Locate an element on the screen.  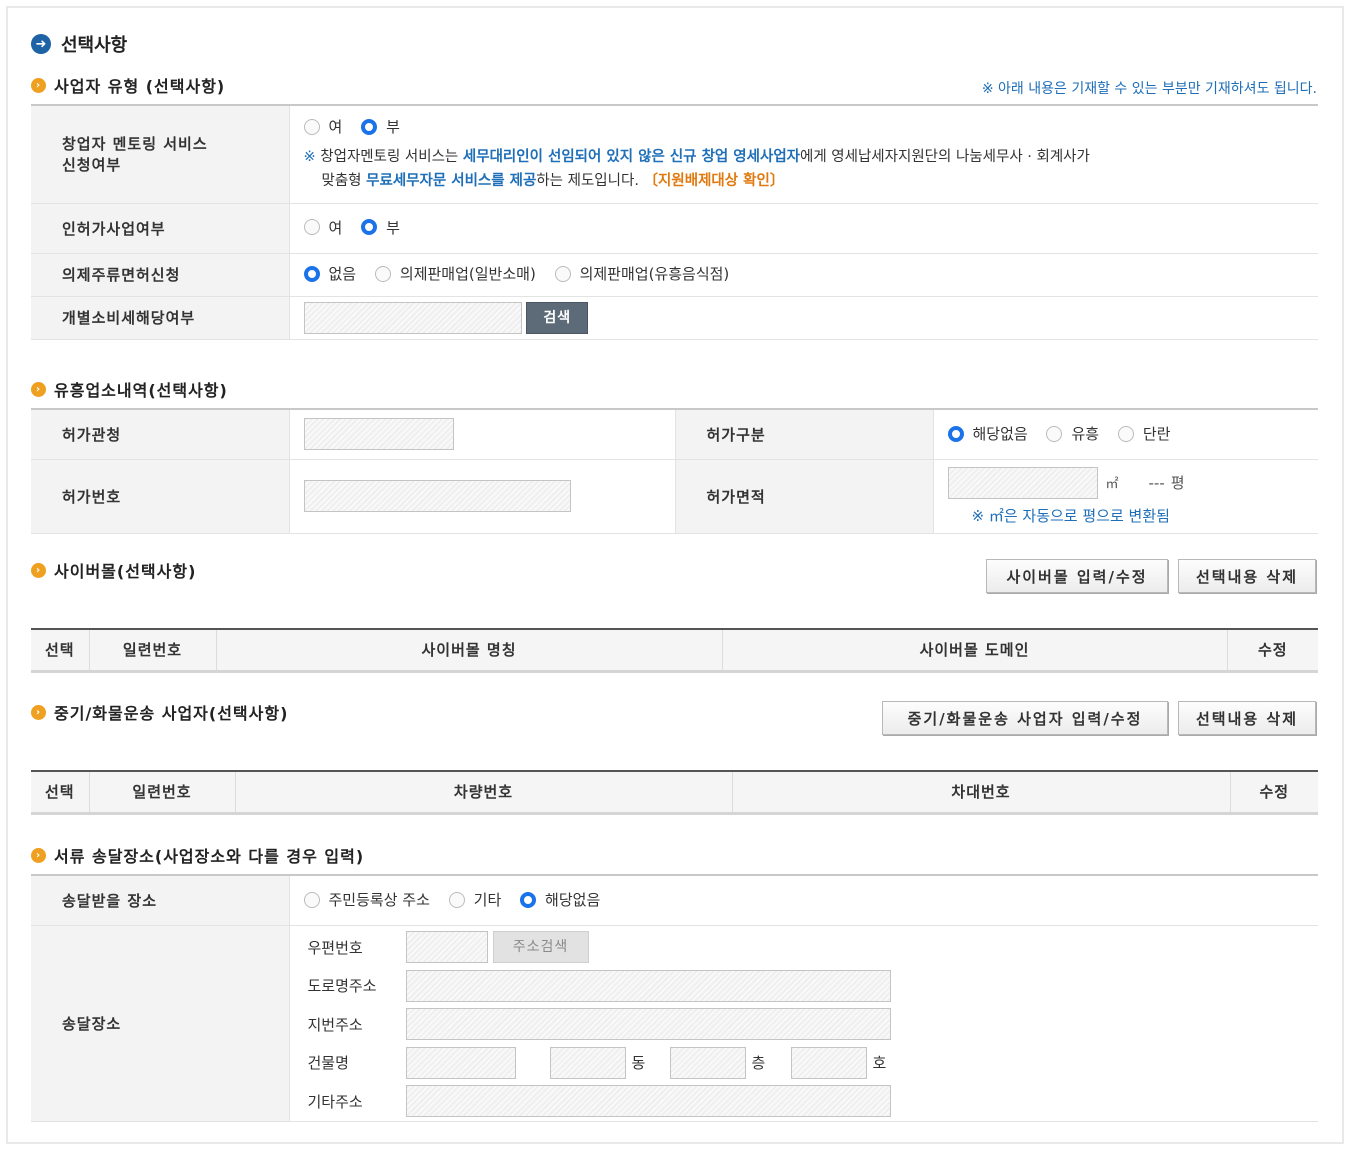
license-radio-no: 부 is located at coordinates (380, 227).